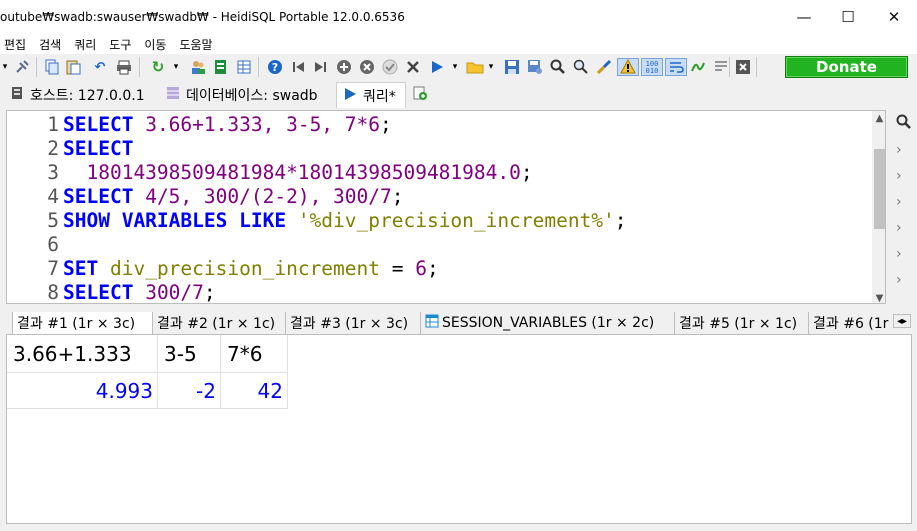 The height and width of the screenshot is (531, 917). Describe the element at coordinates (155, 44) in the screenshot. I see `menu-go: 이동` at that location.